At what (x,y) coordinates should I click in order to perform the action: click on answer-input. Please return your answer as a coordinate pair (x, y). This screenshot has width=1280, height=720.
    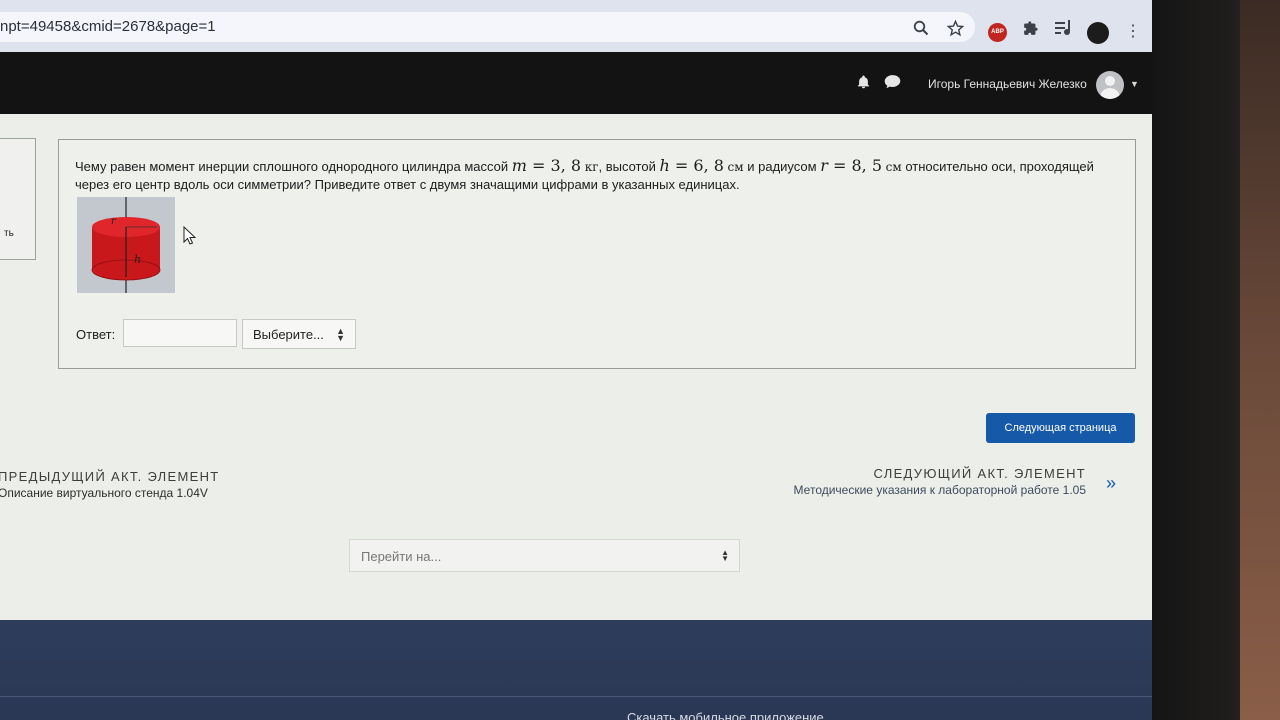
    Looking at the image, I should click on (180, 333).